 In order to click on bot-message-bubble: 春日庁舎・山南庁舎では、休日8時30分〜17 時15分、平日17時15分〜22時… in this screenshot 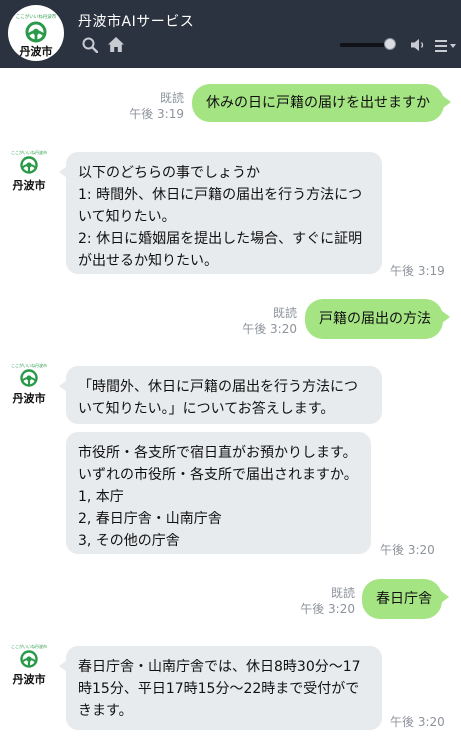, I will do `click(220, 688)`.